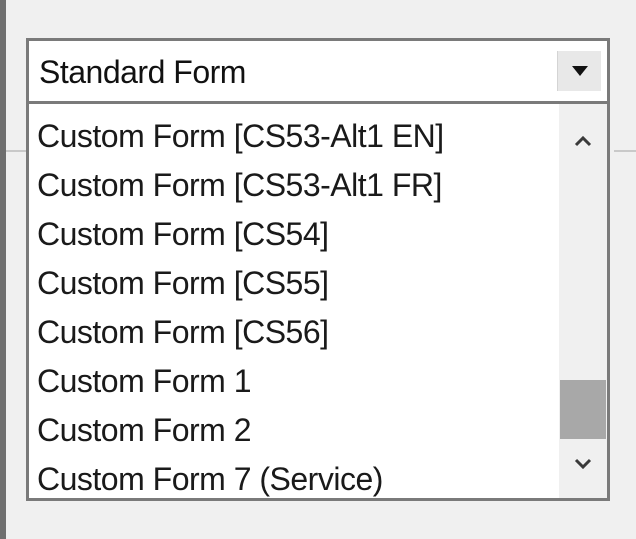 The image size is (636, 539). What do you see at coordinates (583, 409) in the screenshot?
I see `scrollbar-thumb` at bounding box center [583, 409].